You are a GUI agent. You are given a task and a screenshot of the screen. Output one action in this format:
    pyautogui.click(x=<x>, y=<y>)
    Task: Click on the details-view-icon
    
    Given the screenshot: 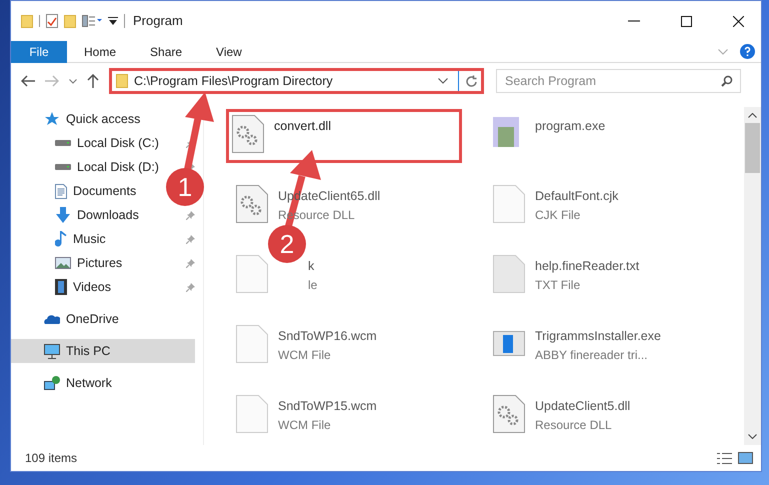 What is the action you would take?
    pyautogui.click(x=724, y=458)
    